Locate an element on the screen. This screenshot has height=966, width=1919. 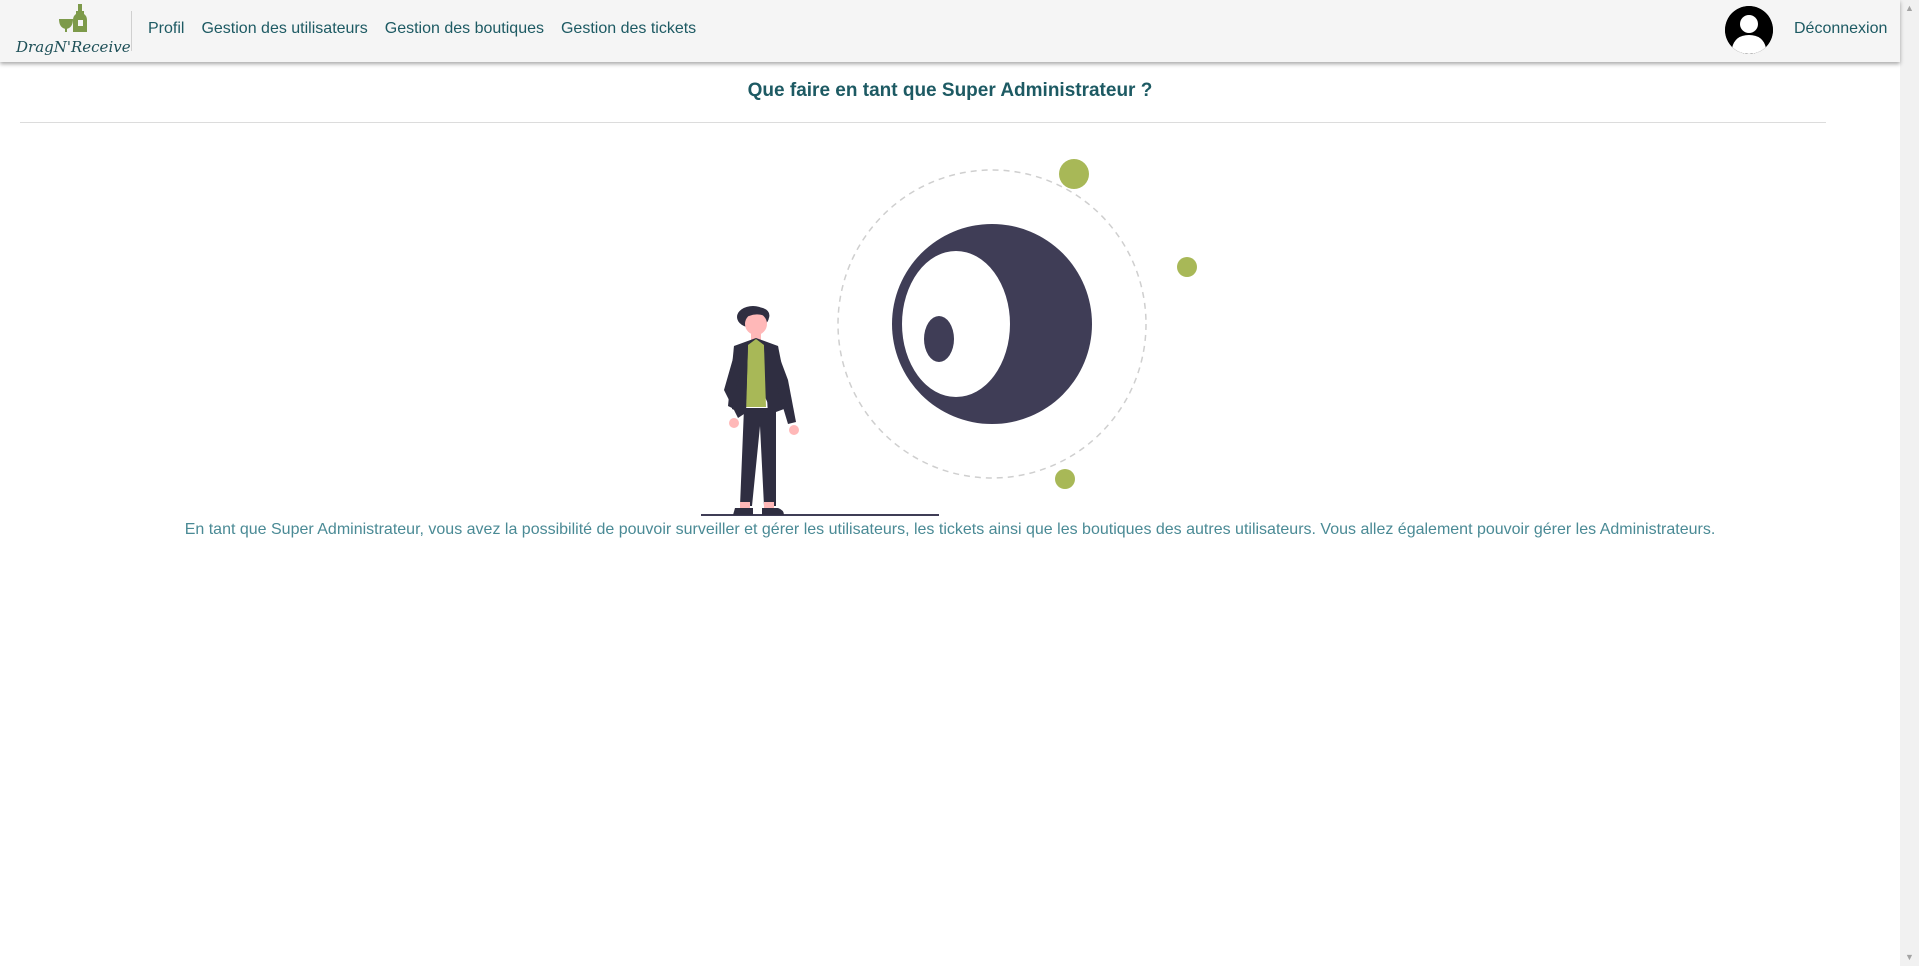
user-avatar-icon is located at coordinates (1749, 30).